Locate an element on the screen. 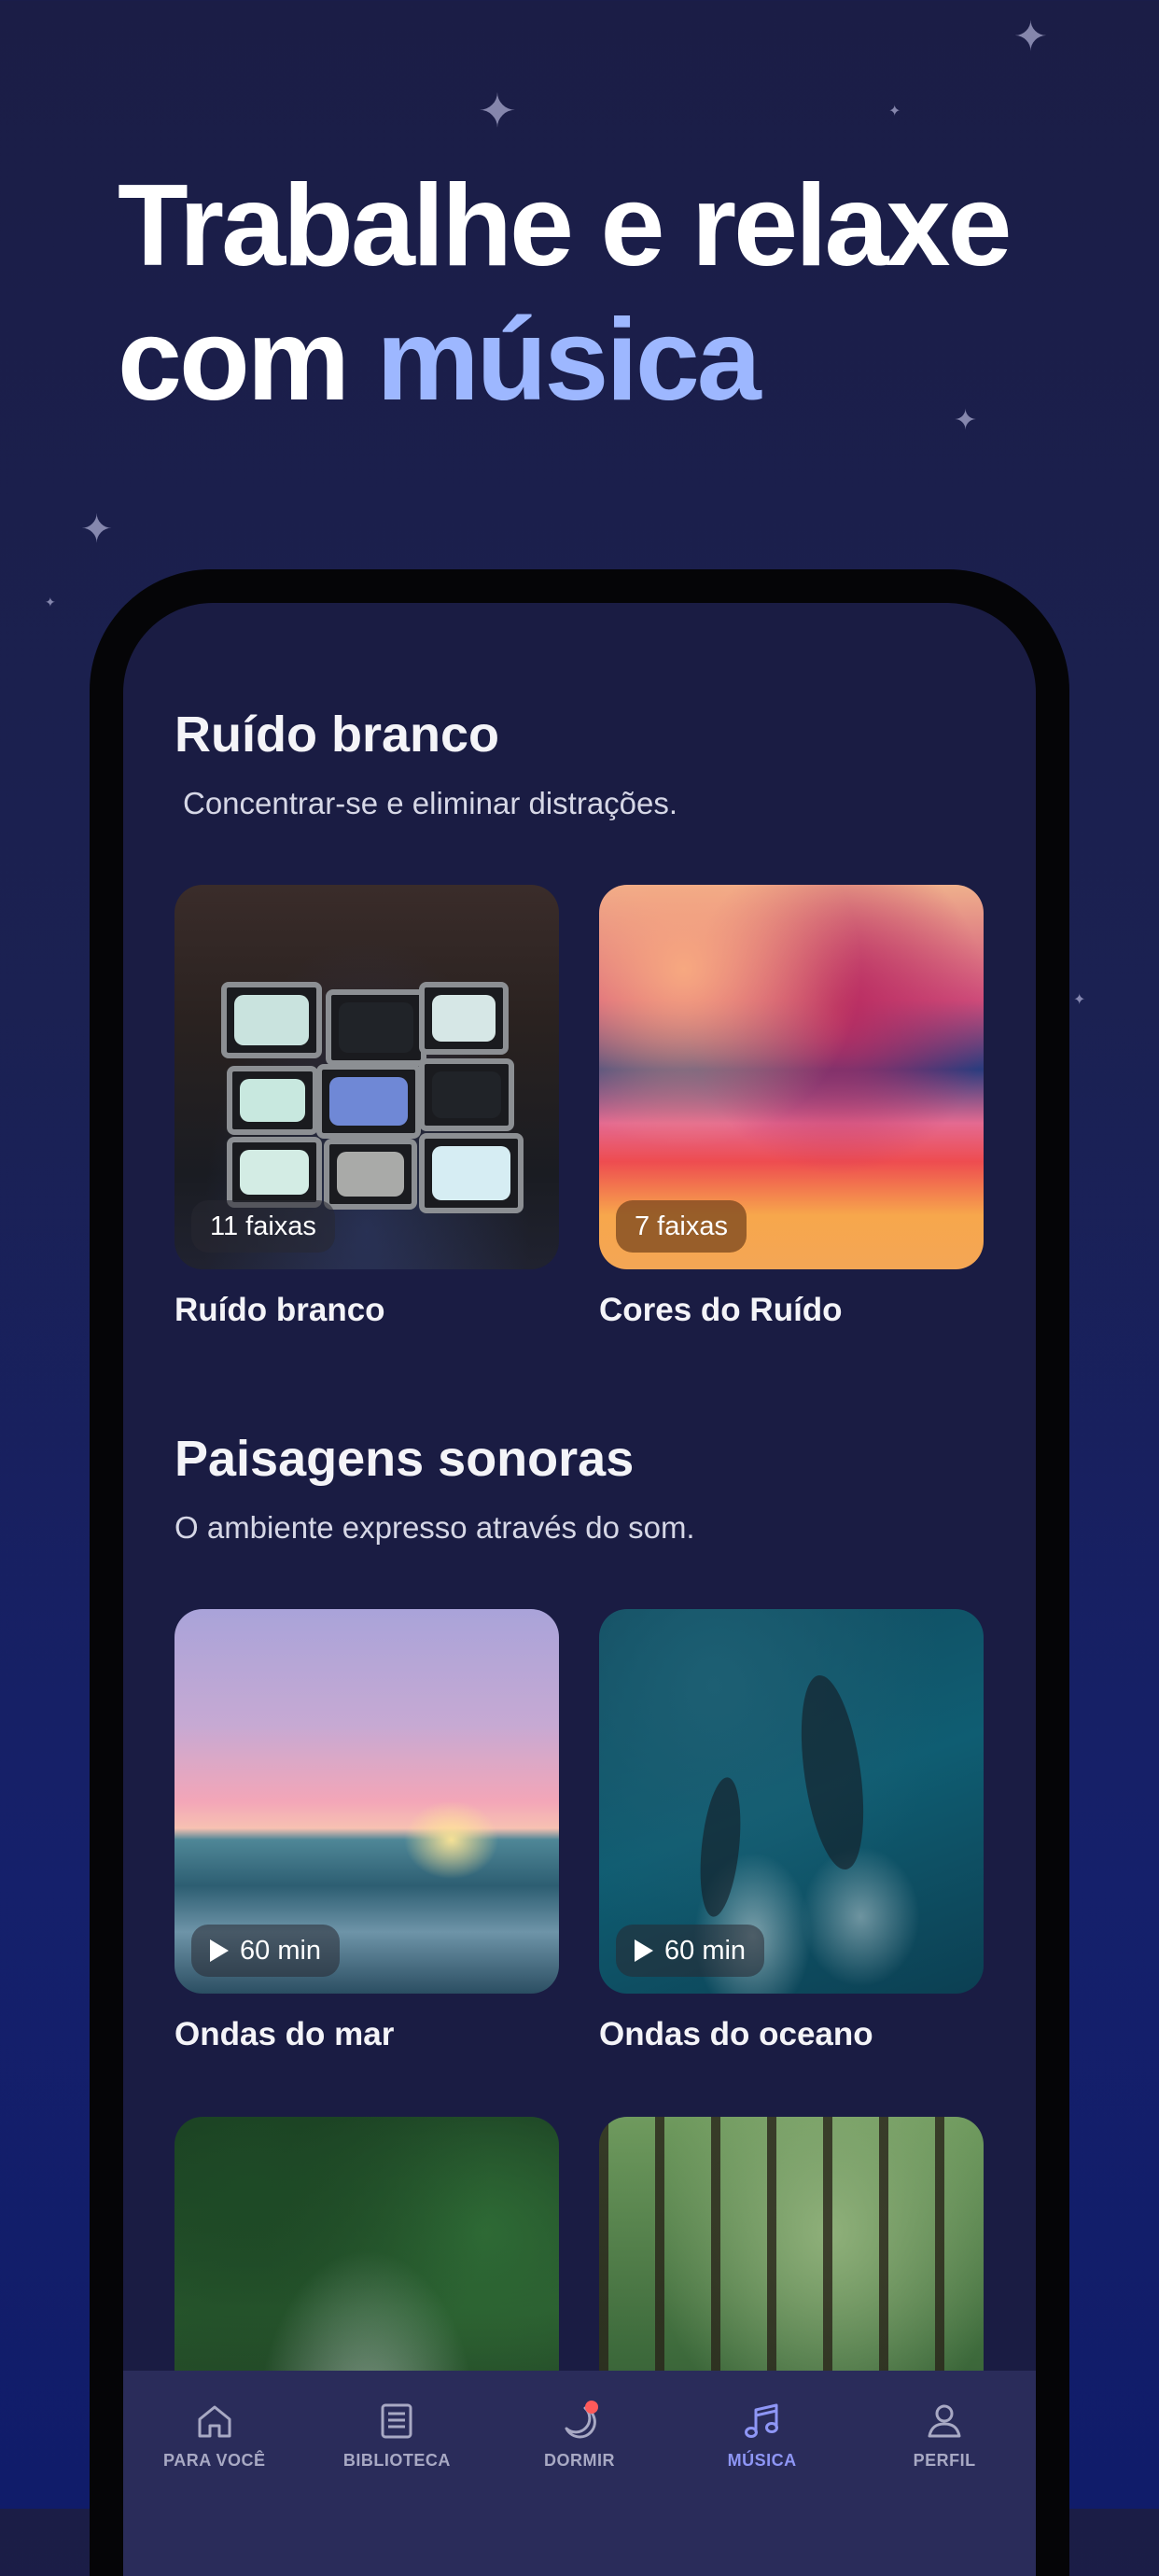 The height and width of the screenshot is (2576, 1159). tab-library: BIBLIOTECA is located at coordinates (396, 2435).